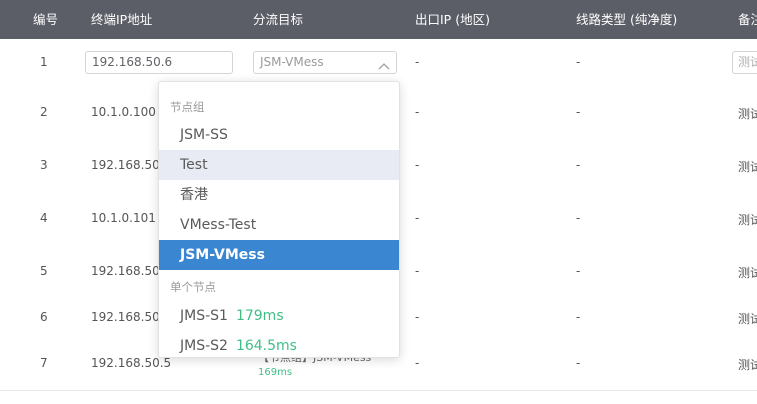  What do you see at coordinates (292, 62) in the screenshot?
I see `select-value: JSM-VMess` at bounding box center [292, 62].